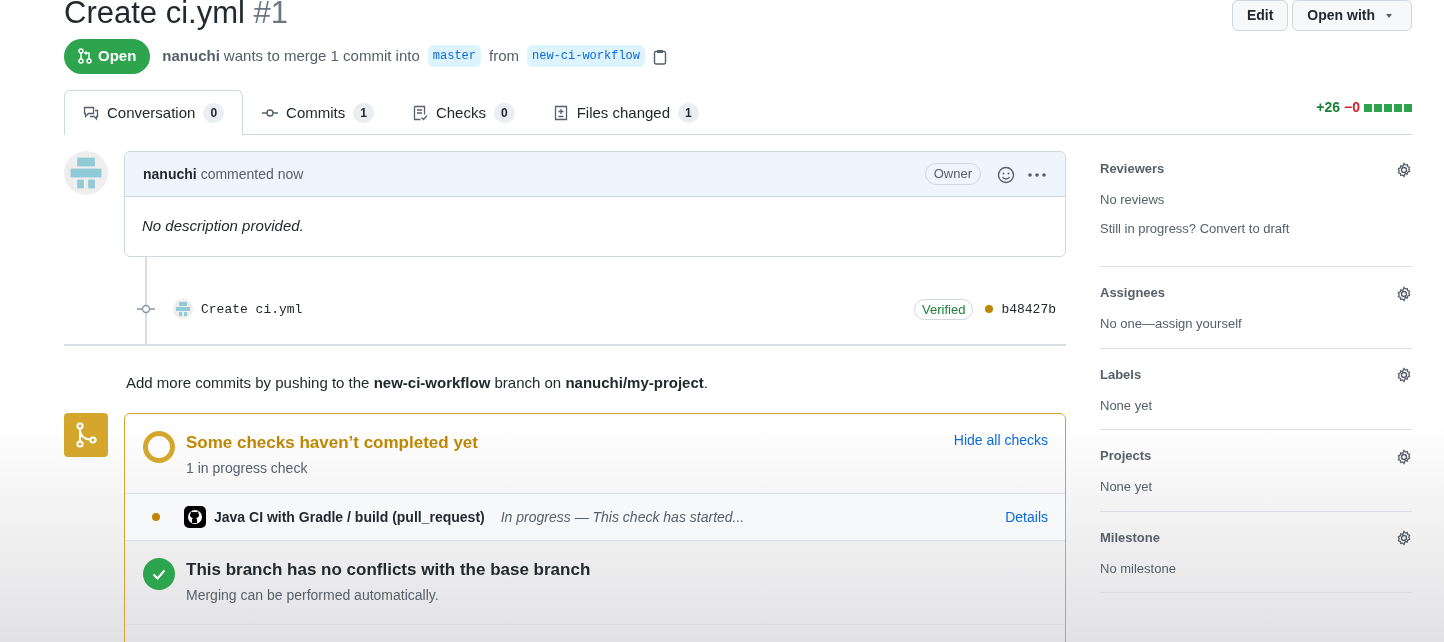  I want to click on comment-body: No description provided., so click(223, 226).